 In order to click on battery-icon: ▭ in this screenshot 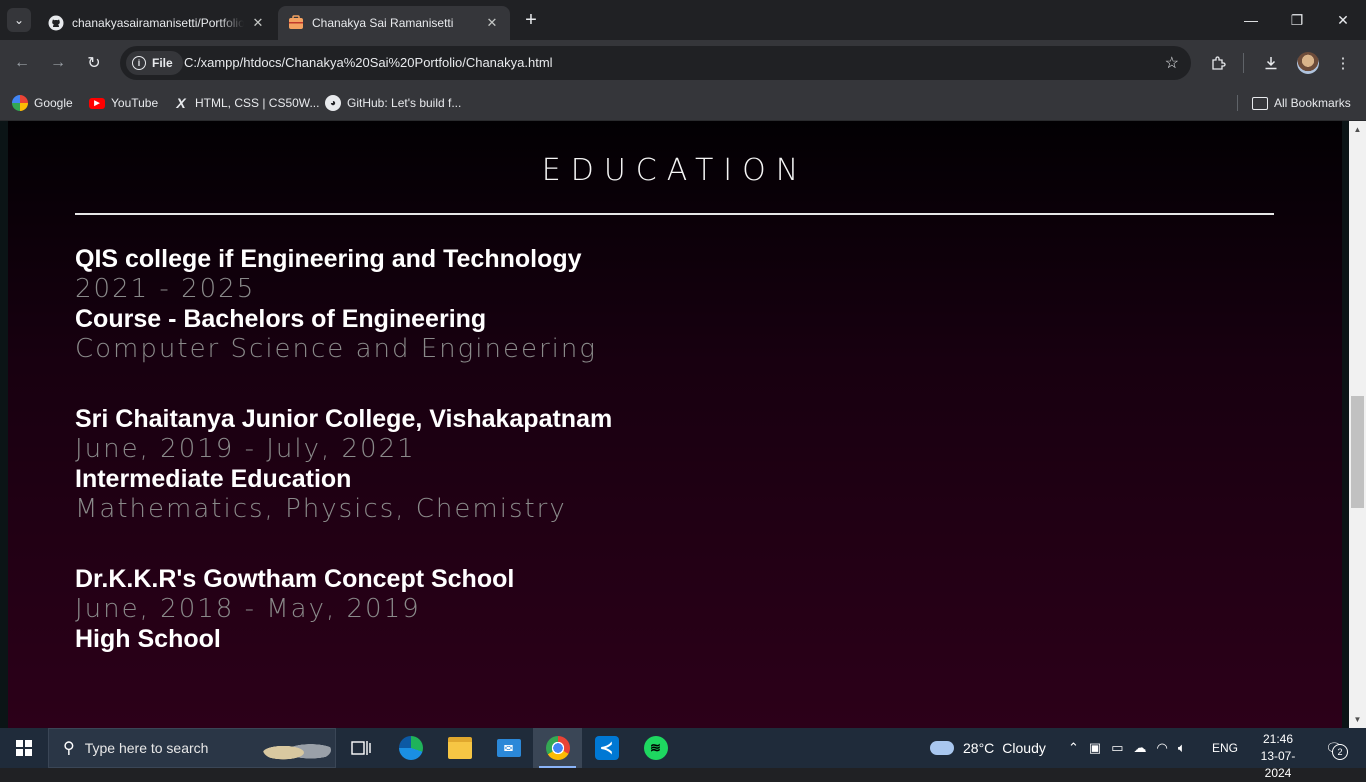, I will do `click(1117, 748)`.